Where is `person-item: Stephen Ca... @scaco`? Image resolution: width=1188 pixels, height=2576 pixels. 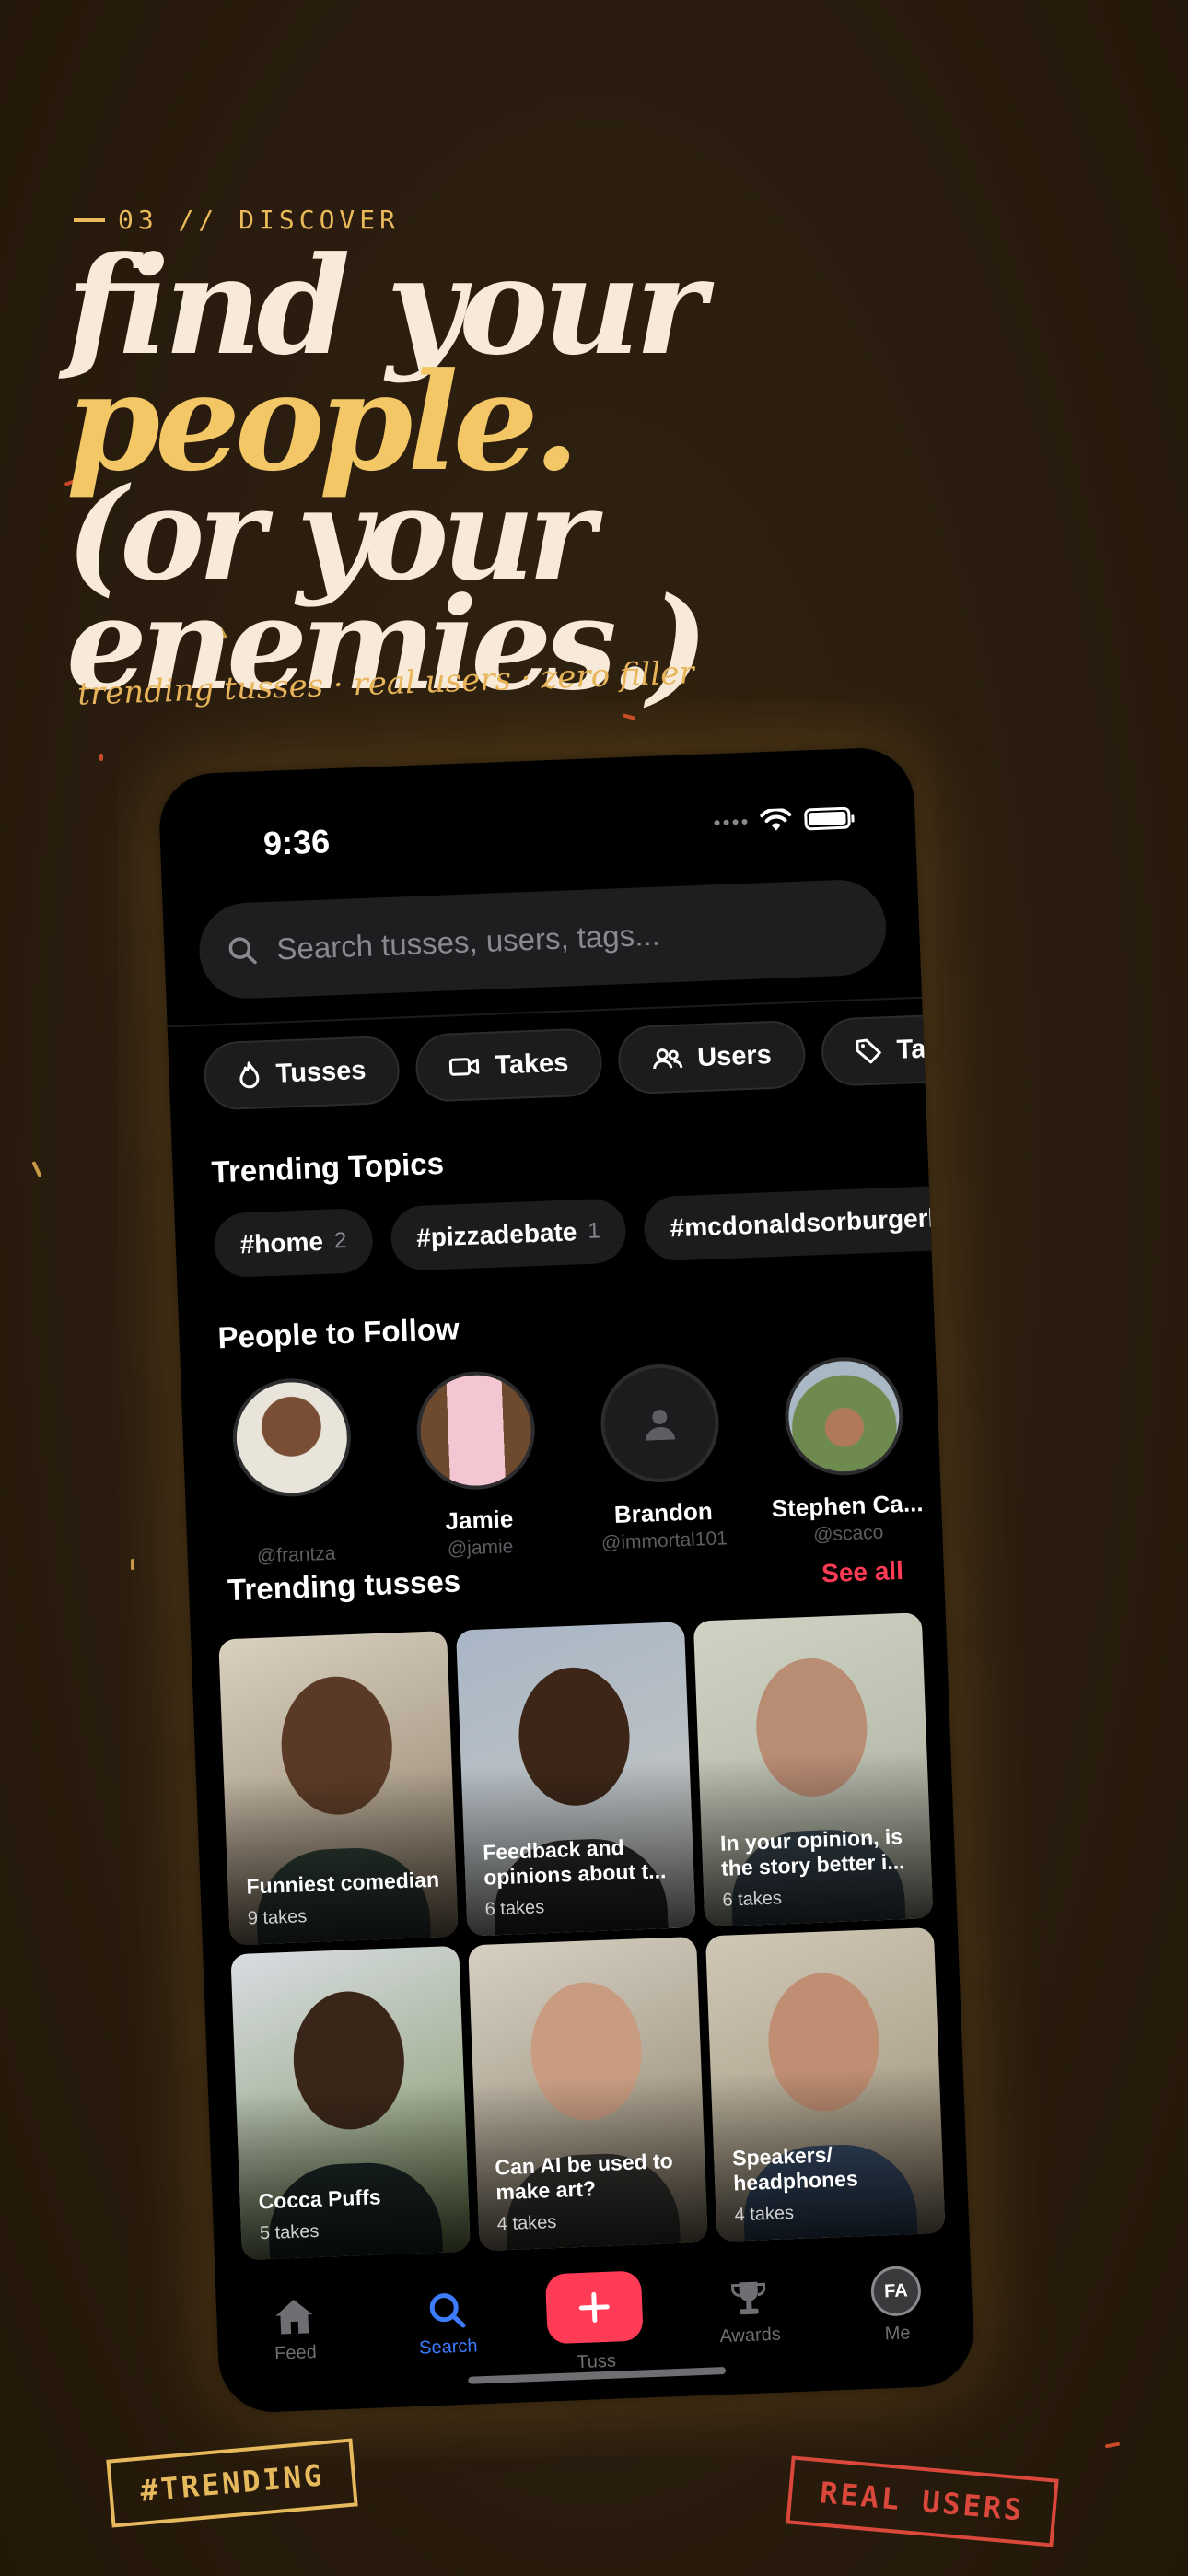 person-item: Stephen Ca... @scaco is located at coordinates (845, 1451).